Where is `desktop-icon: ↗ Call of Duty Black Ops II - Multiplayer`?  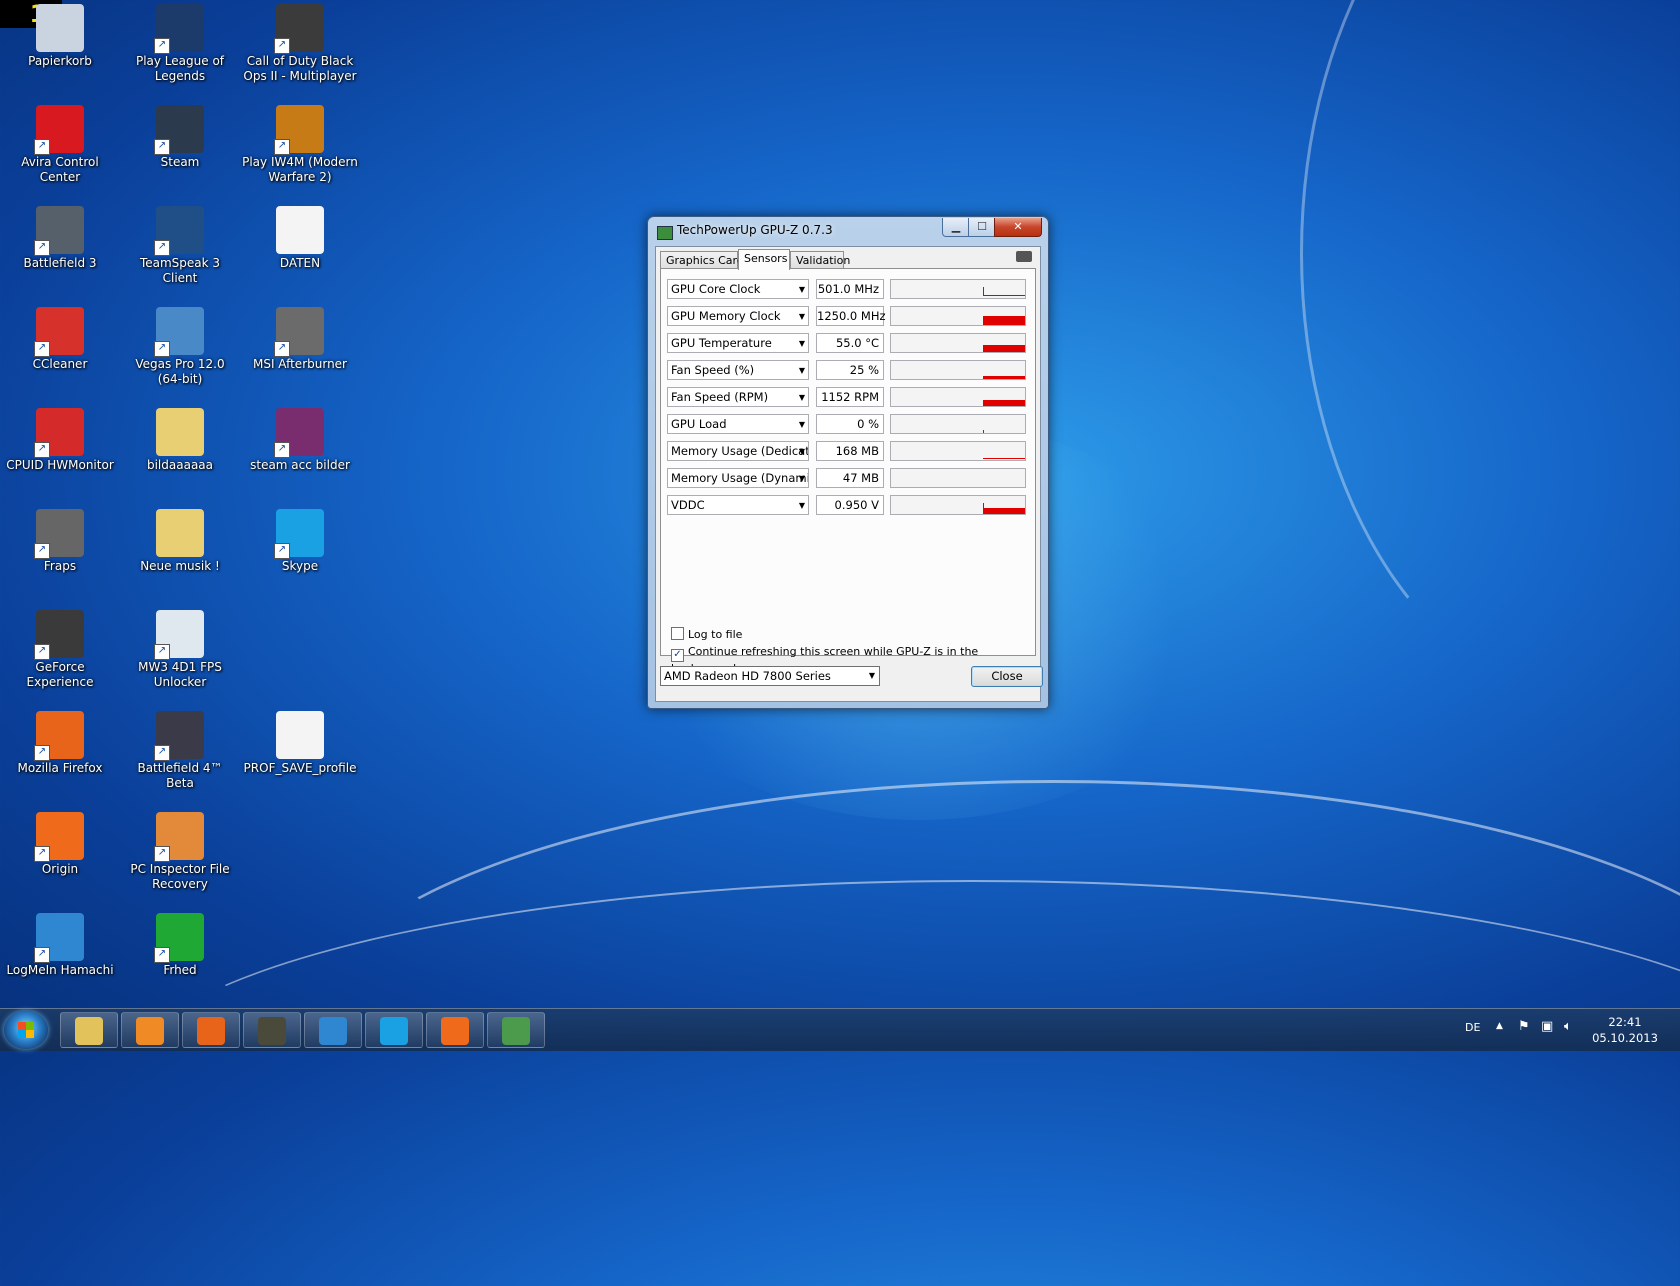 desktop-icon: ↗ Call of Duty Black Ops II - Multiplayer is located at coordinates (300, 42).